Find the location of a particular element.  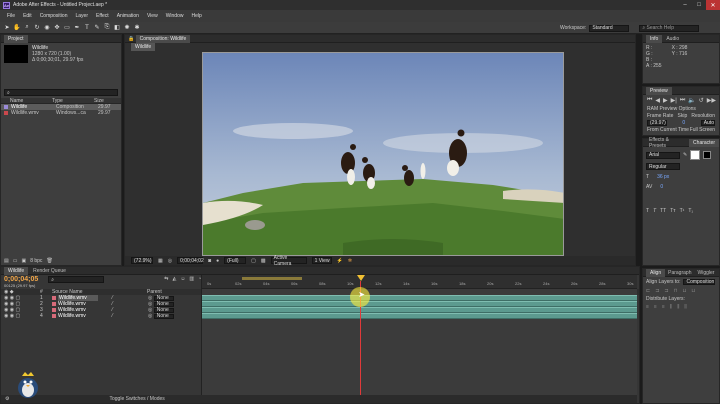

tab-audio: Audio is located at coordinates (672, 39).